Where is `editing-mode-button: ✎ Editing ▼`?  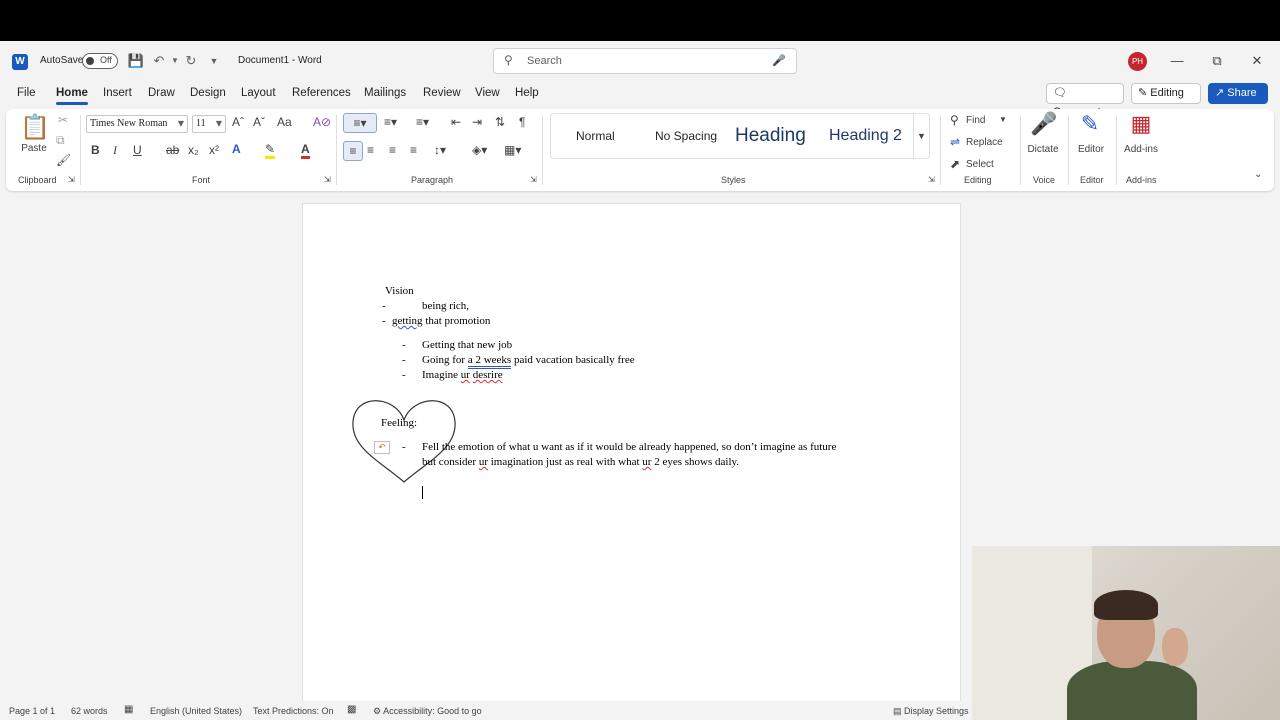
editing-mode-button: ✎ Editing ▼ is located at coordinates (1166, 100).